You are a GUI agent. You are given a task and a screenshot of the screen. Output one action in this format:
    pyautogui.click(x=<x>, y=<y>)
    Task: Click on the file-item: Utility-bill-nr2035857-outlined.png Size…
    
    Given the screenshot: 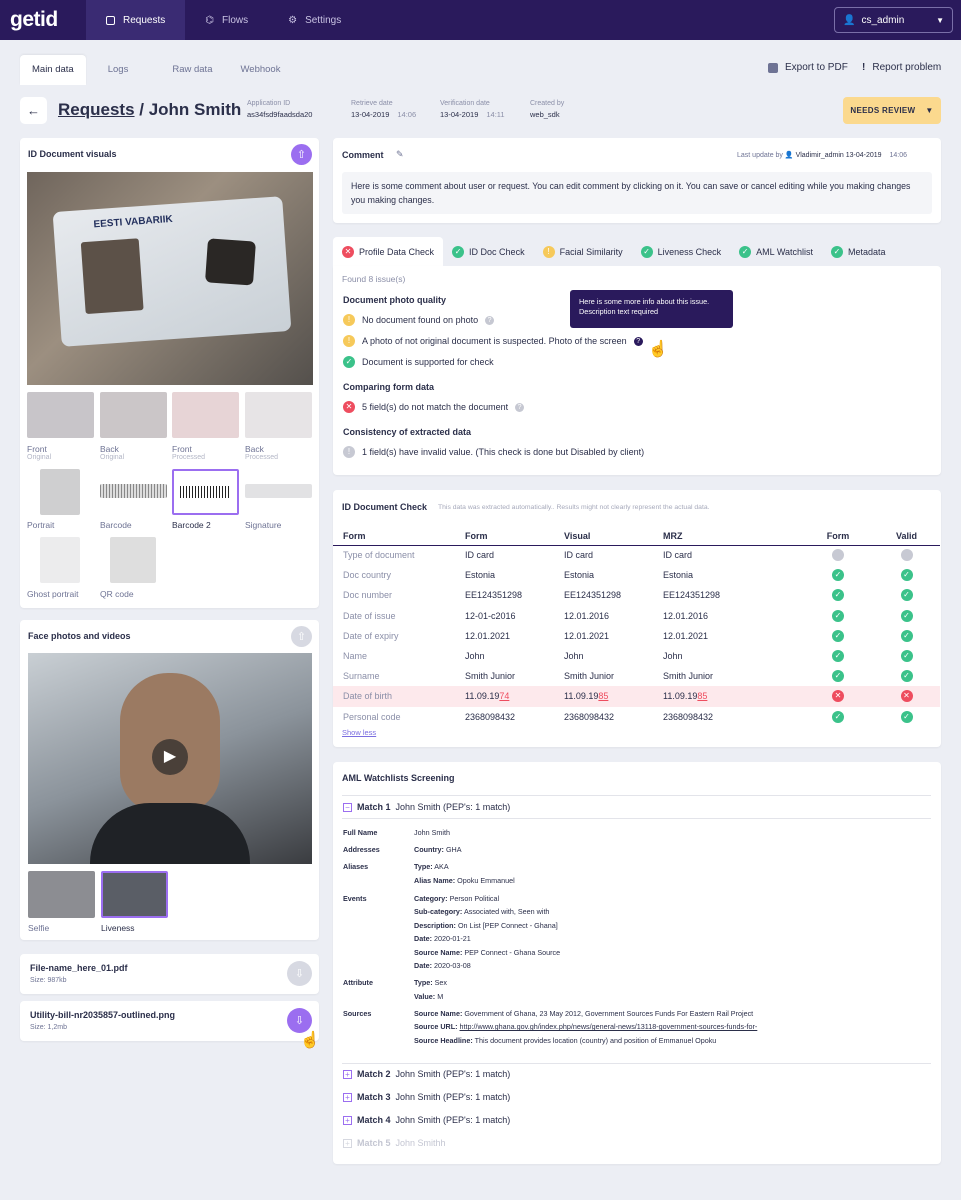 What is the action you would take?
    pyautogui.click(x=169, y=1021)
    